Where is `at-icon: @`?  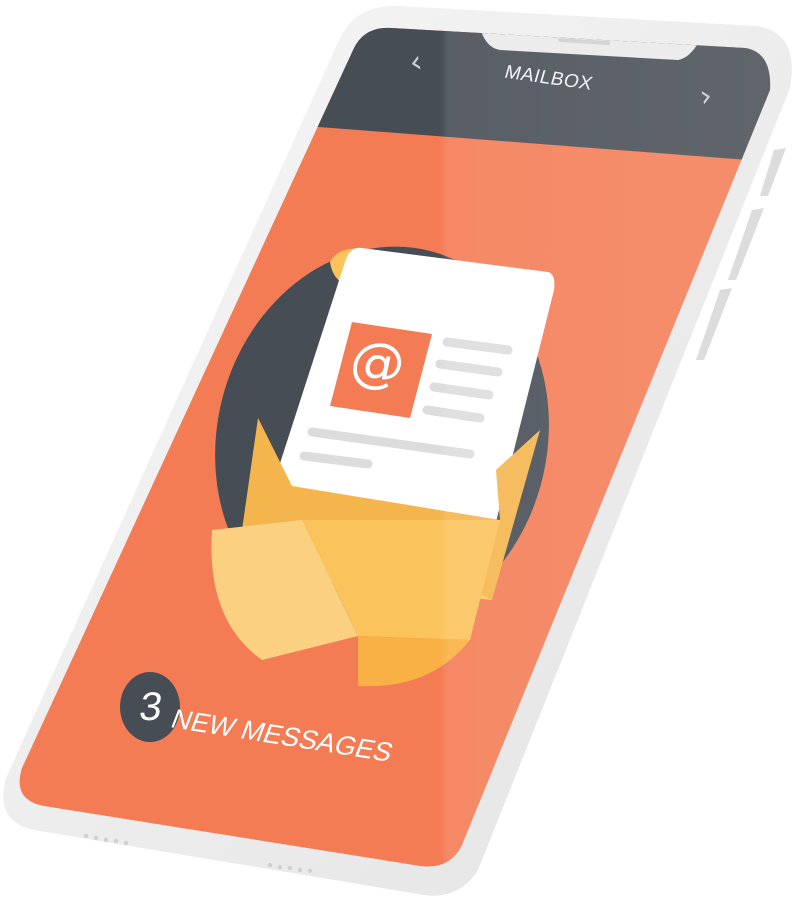
at-icon: @ is located at coordinates (378, 362).